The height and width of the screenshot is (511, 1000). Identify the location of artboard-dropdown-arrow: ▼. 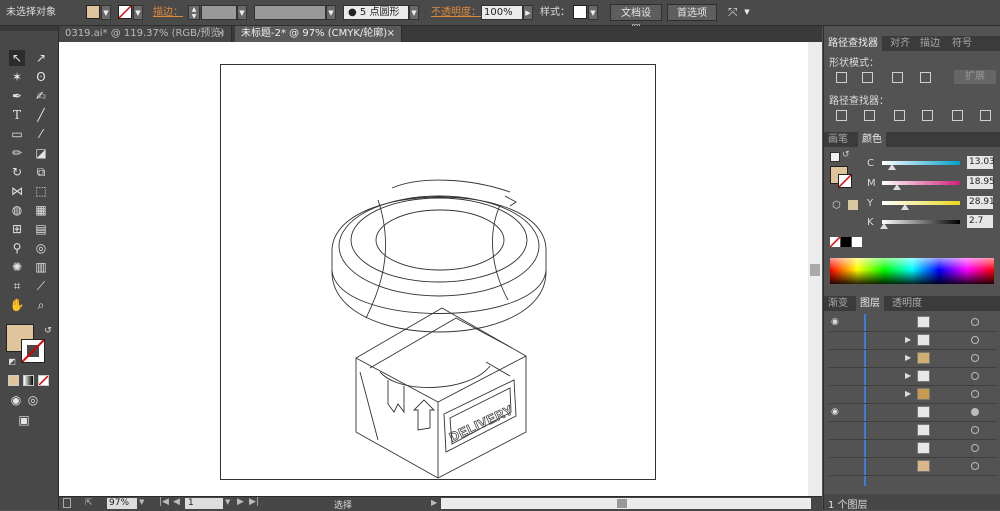
(227, 502).